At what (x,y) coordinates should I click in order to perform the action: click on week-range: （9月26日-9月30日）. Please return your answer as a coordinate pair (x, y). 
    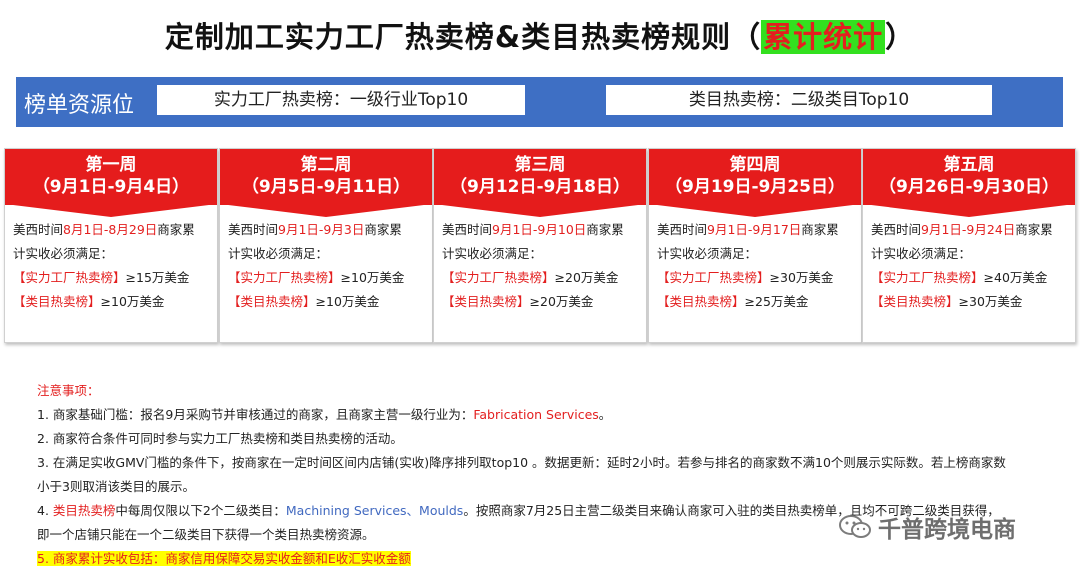
    Looking at the image, I should click on (969, 187).